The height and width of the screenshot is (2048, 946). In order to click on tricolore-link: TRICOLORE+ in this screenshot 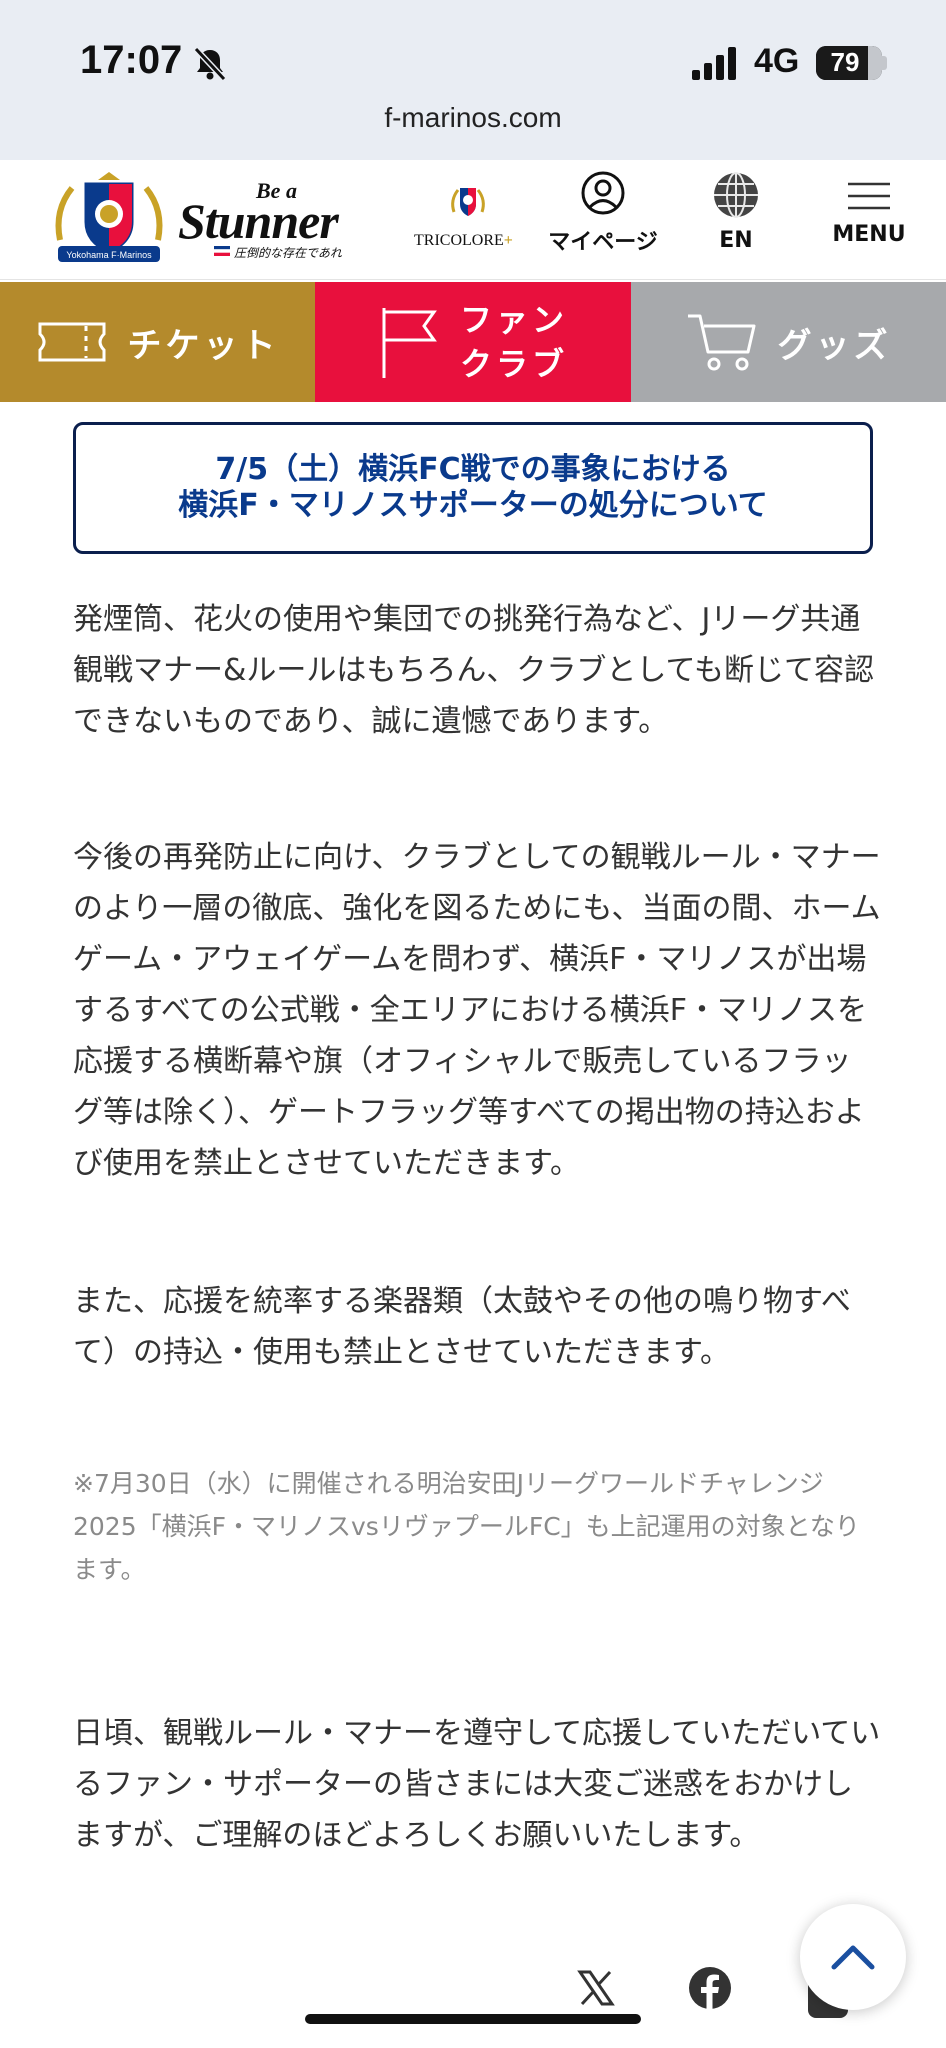, I will do `click(468, 222)`.